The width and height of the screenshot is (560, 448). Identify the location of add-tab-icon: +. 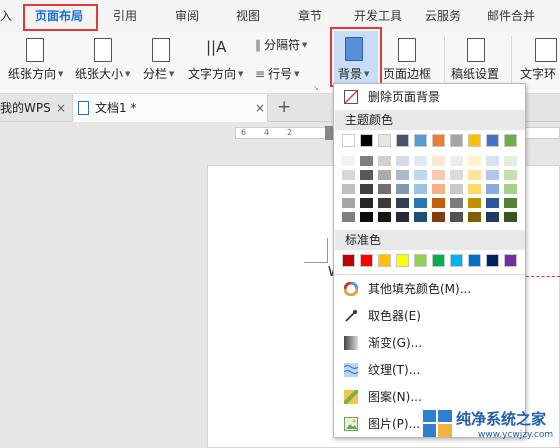
(284, 107).